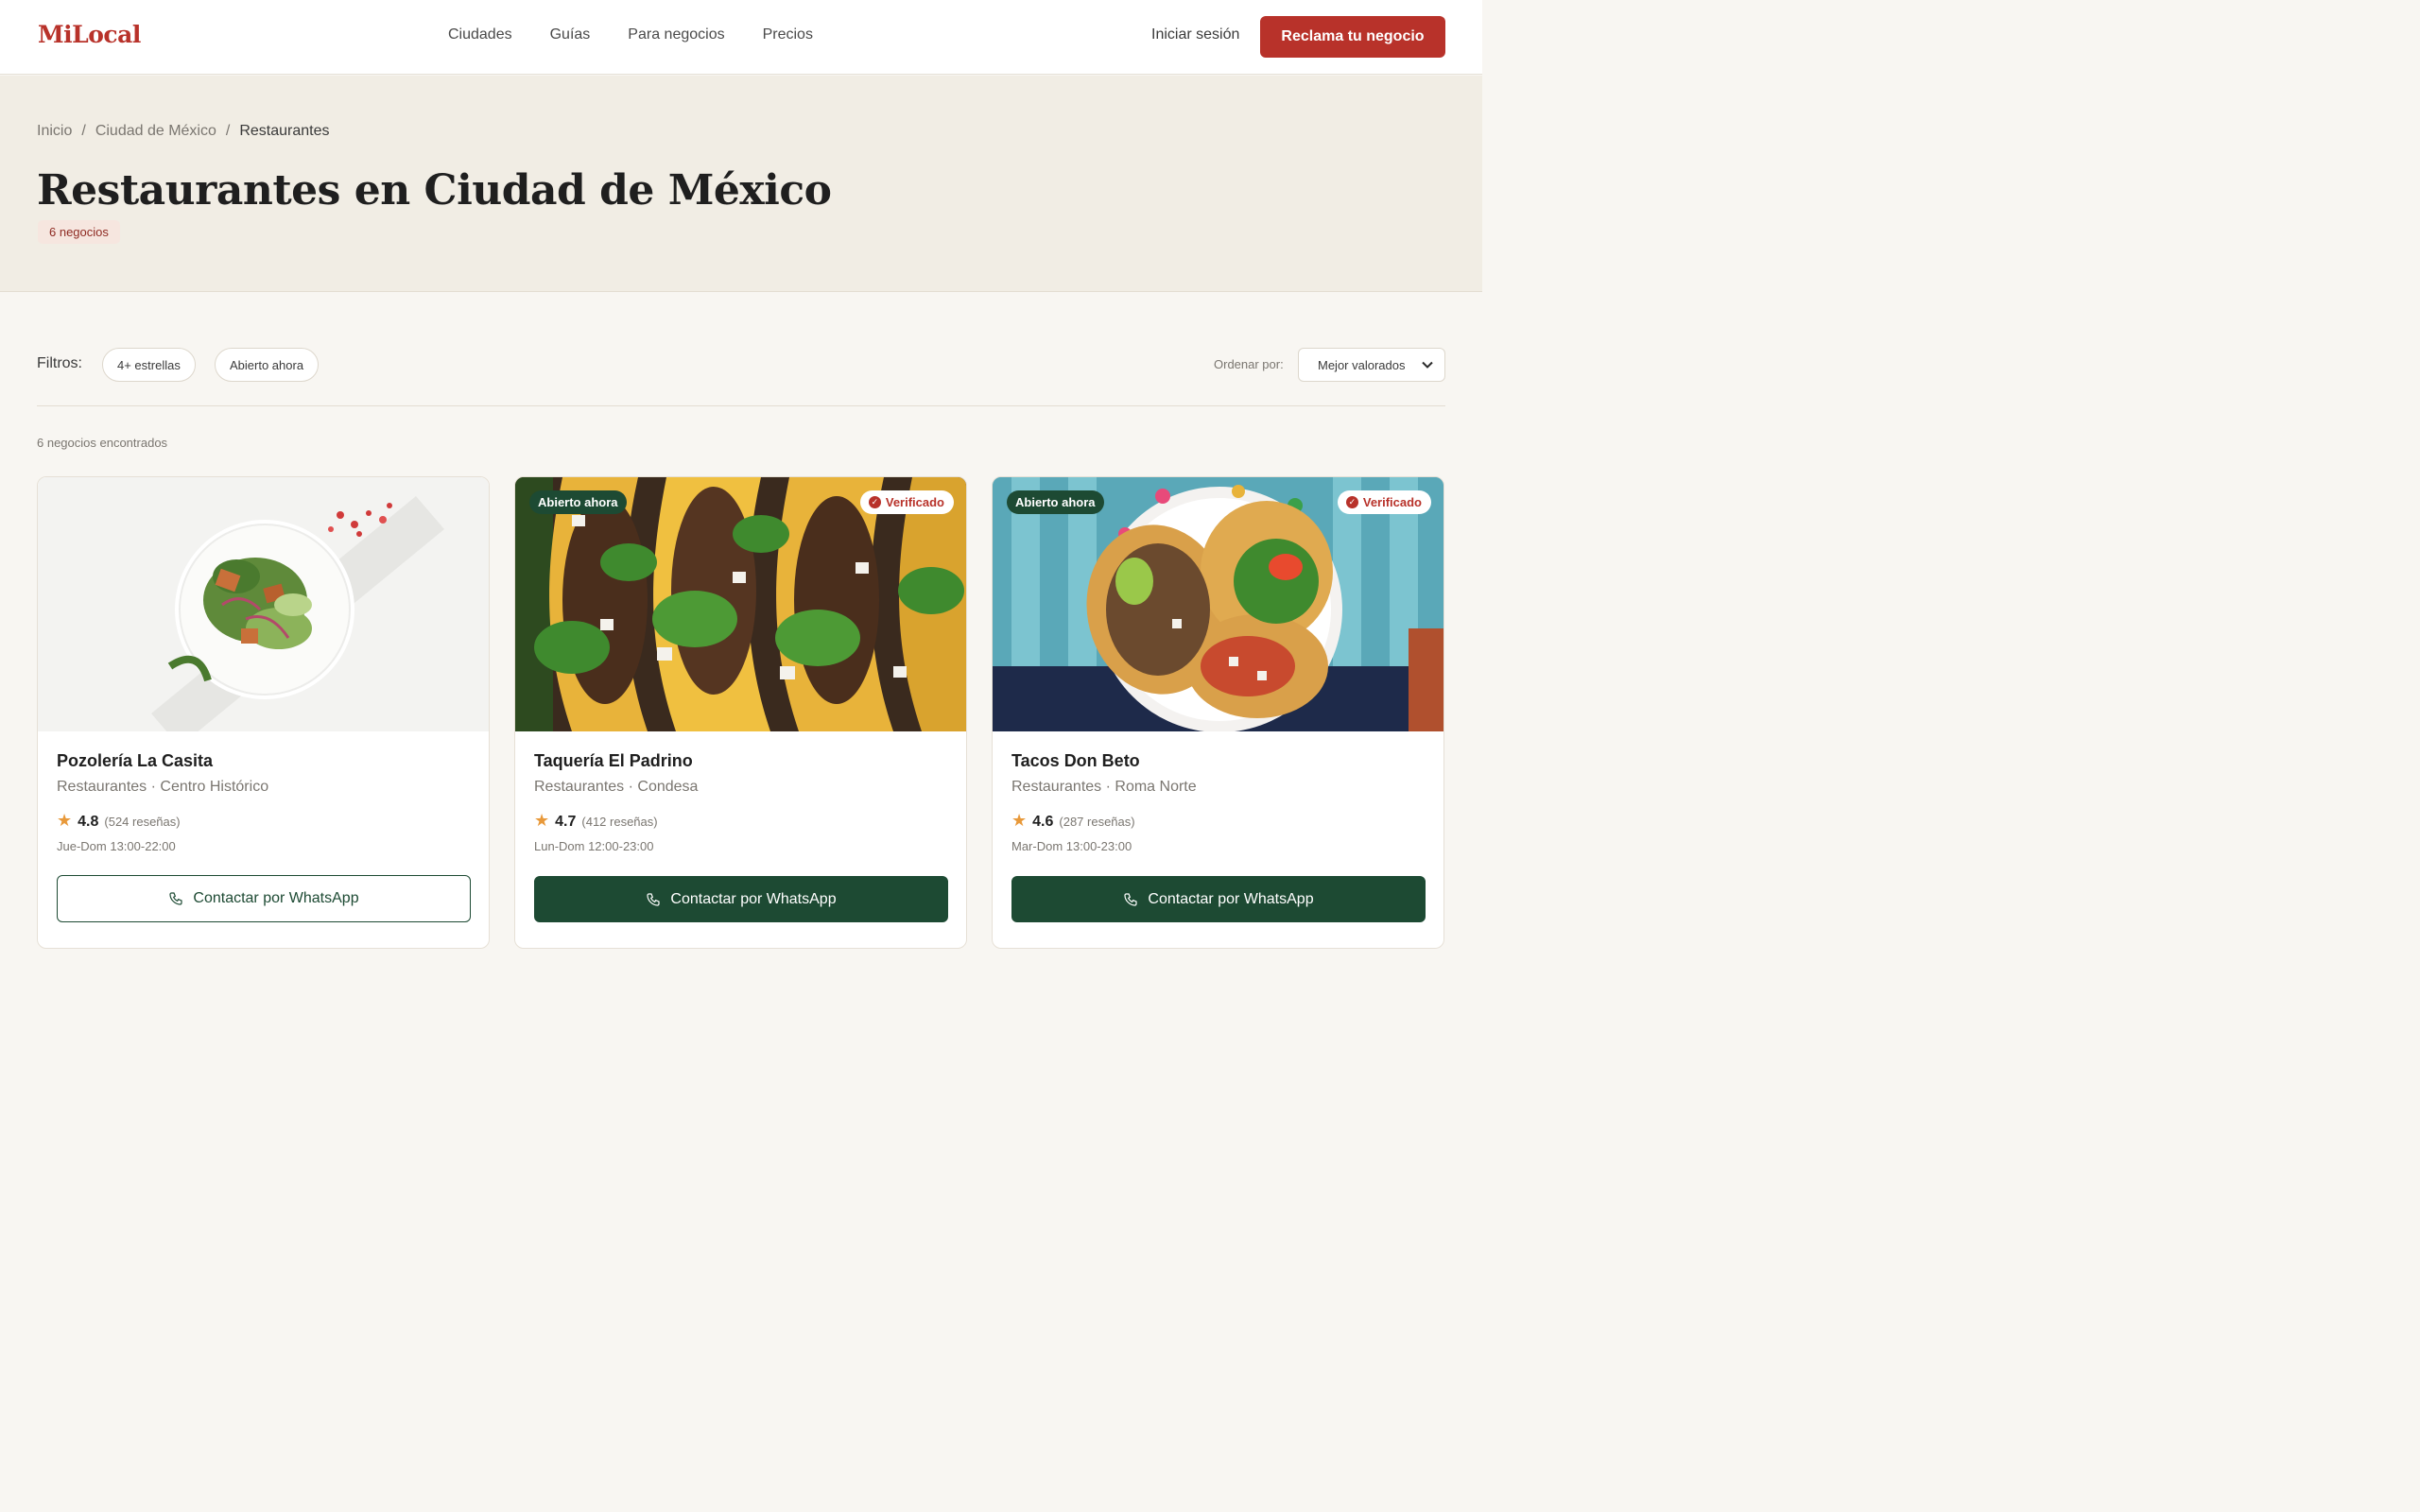  What do you see at coordinates (1249, 364) in the screenshot?
I see `sort-label: Ordenar por:` at bounding box center [1249, 364].